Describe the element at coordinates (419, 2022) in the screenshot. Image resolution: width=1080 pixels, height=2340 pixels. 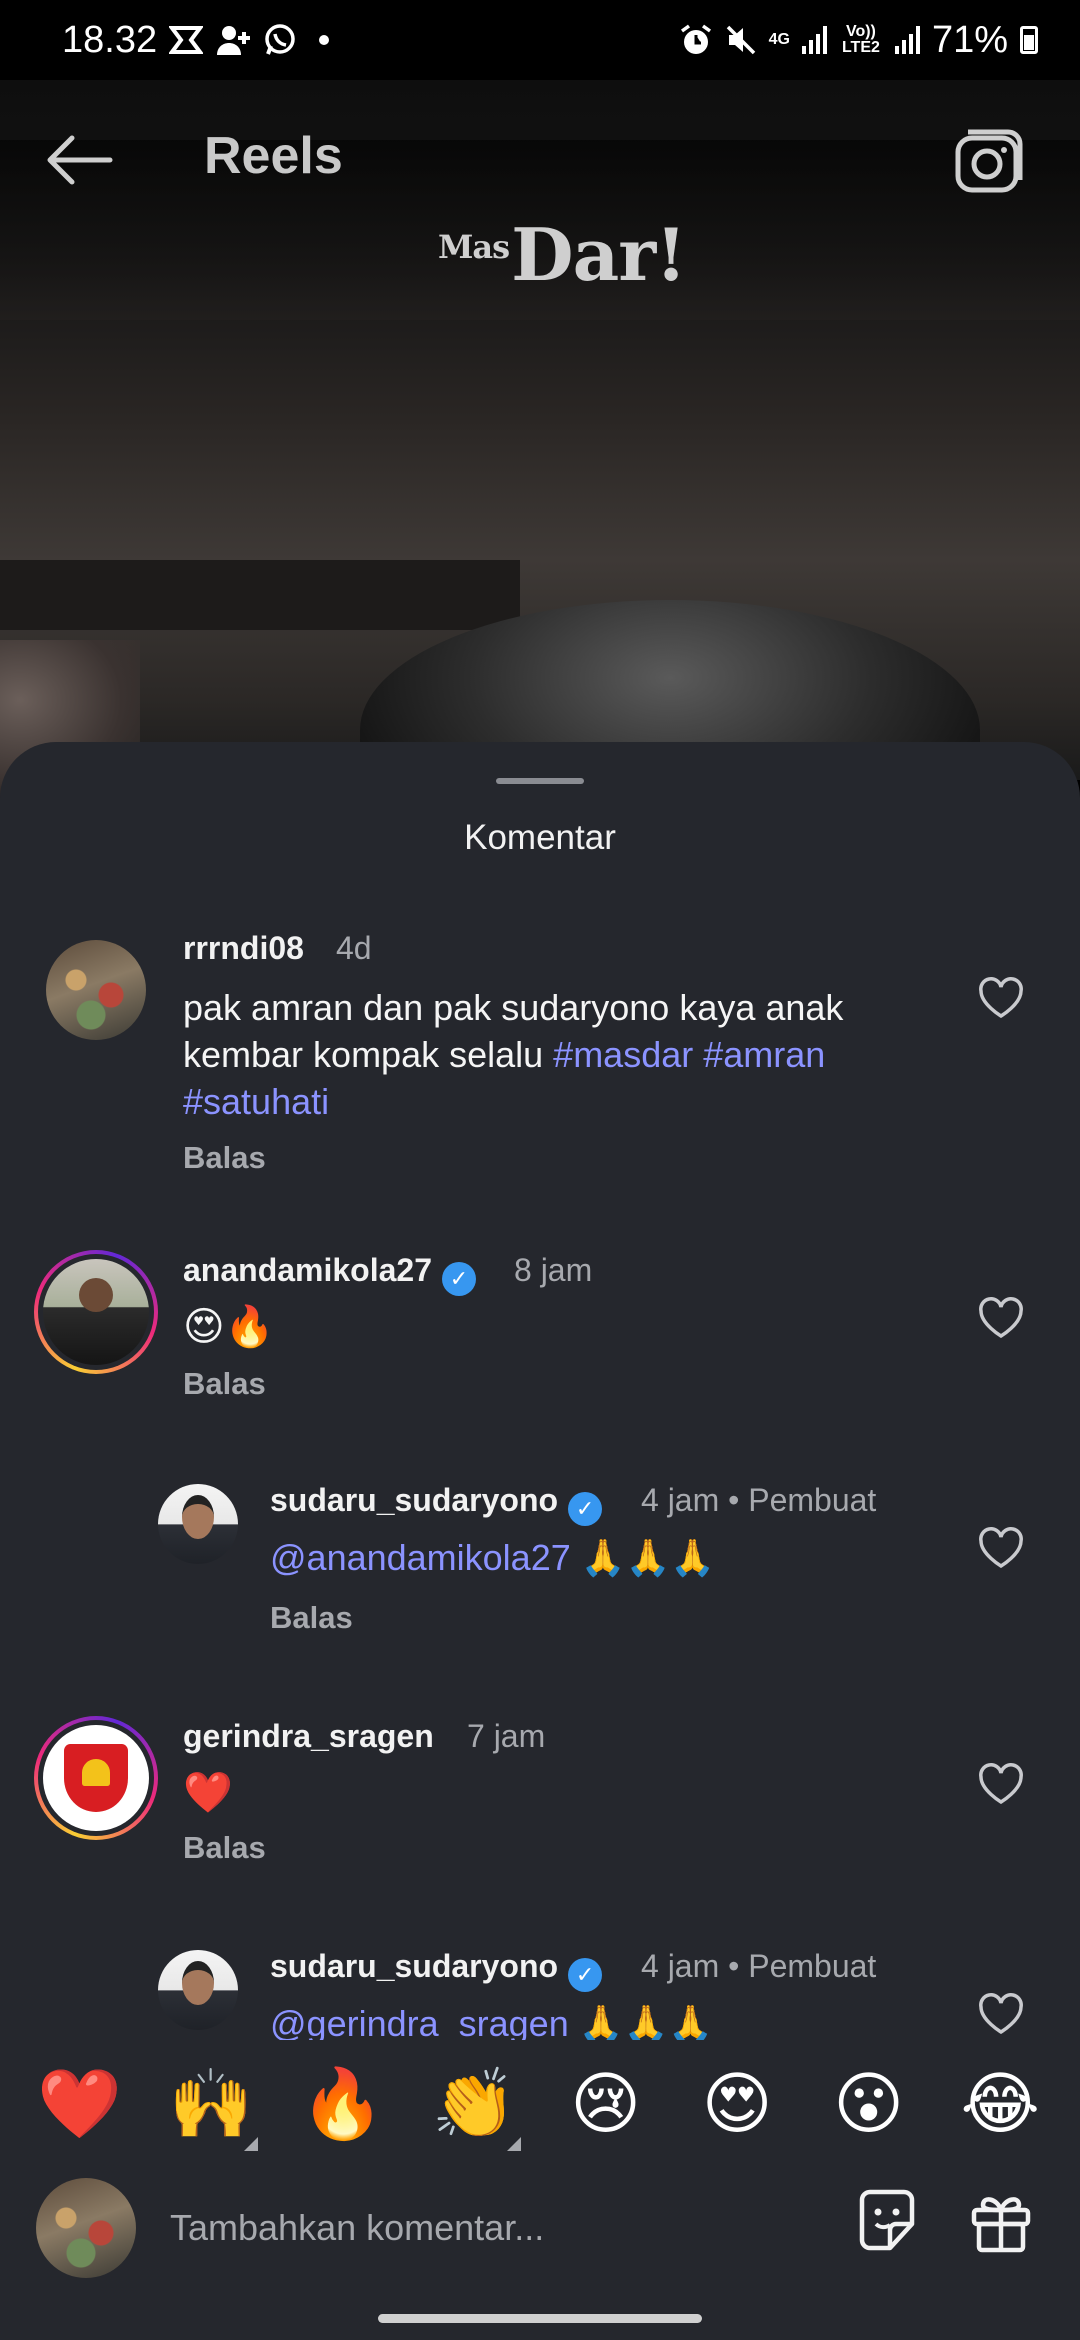
I see `mention-link: @gerindra_sragen` at that location.